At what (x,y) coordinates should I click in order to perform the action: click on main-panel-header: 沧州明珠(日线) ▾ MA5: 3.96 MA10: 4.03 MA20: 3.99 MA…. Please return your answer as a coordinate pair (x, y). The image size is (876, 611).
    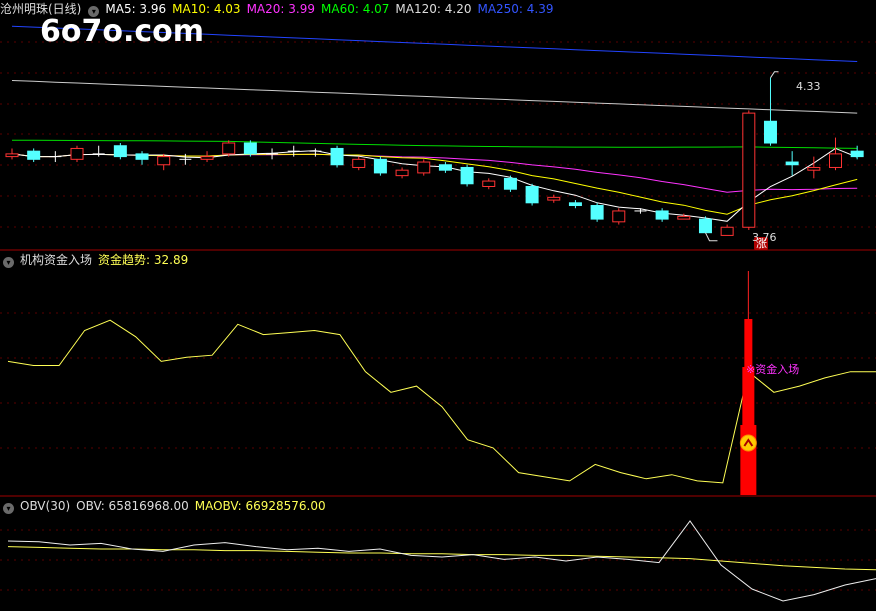
    Looking at the image, I should click on (283, 9).